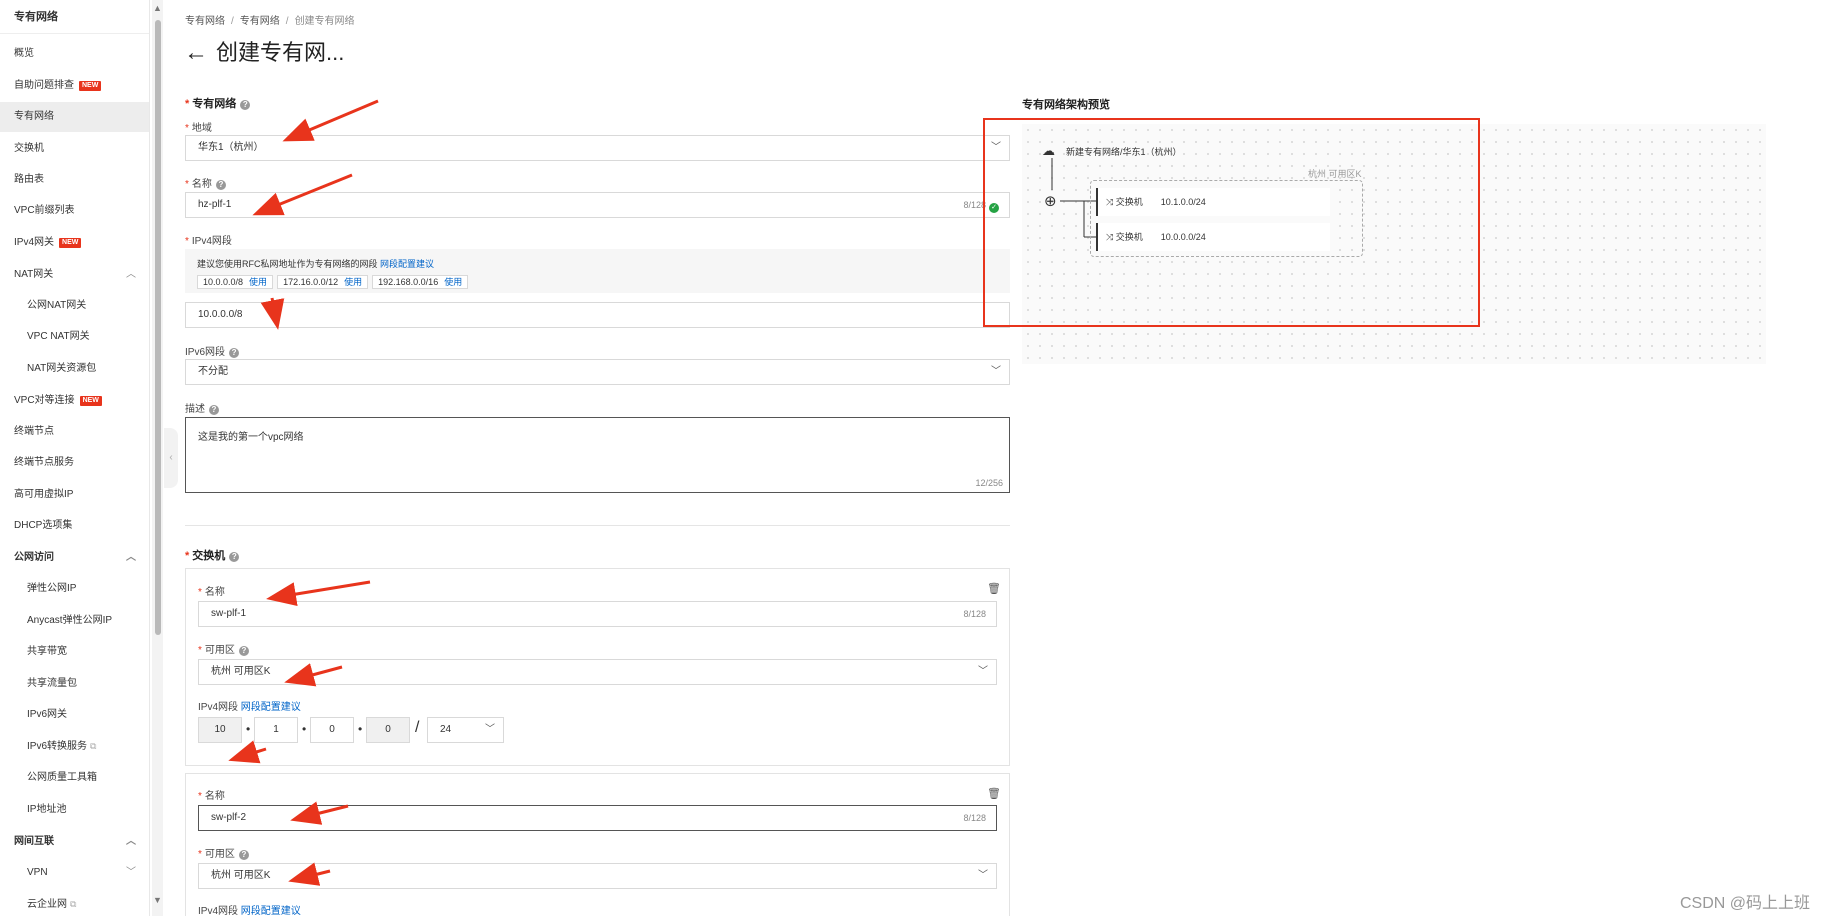  I want to click on scroll-thumb, so click(158, 327).